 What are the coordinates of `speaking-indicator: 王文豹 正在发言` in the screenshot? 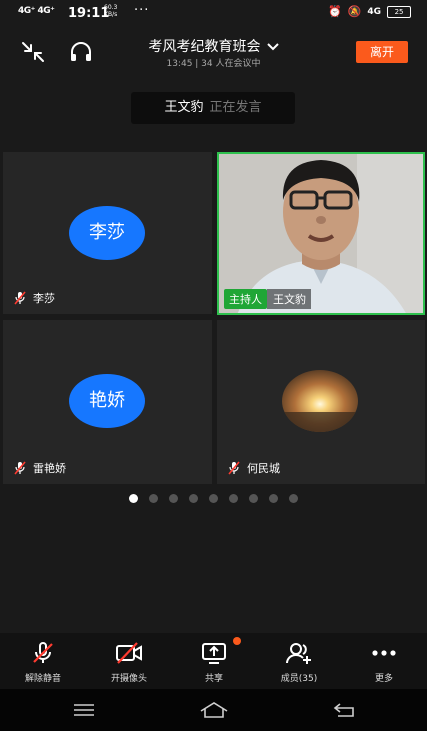 It's located at (213, 108).